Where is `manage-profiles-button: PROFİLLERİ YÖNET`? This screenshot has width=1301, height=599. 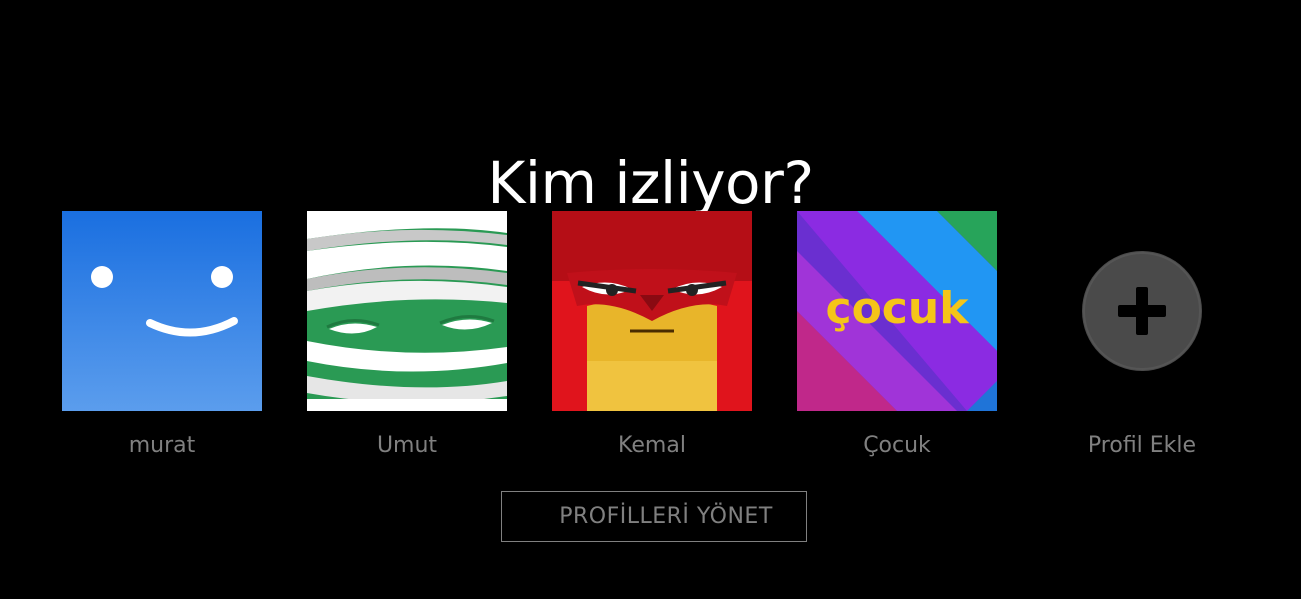 manage-profiles-button: PROFİLLERİ YÖNET is located at coordinates (654, 516).